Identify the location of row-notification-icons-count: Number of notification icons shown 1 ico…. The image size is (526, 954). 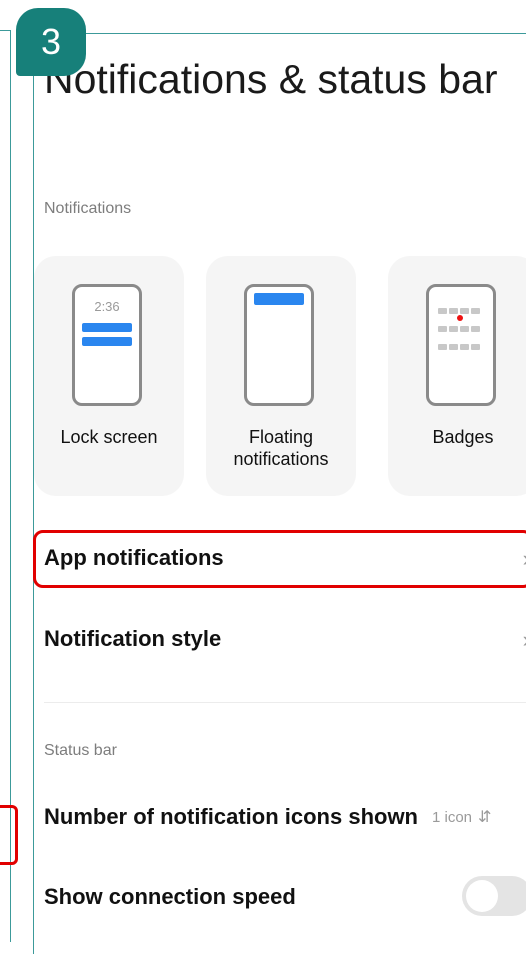
(285, 817).